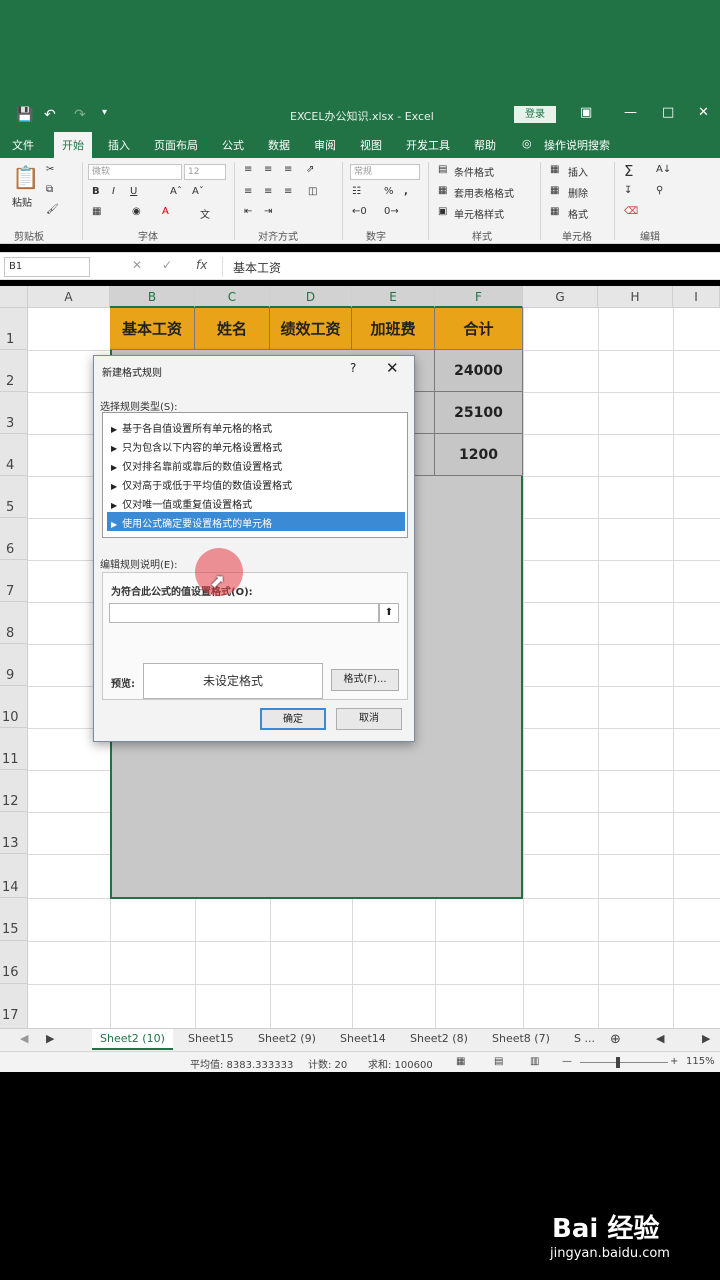 This screenshot has width=720, height=1280. Describe the element at coordinates (356, 191) in the screenshot. I see `currency-icon: ☷` at that location.